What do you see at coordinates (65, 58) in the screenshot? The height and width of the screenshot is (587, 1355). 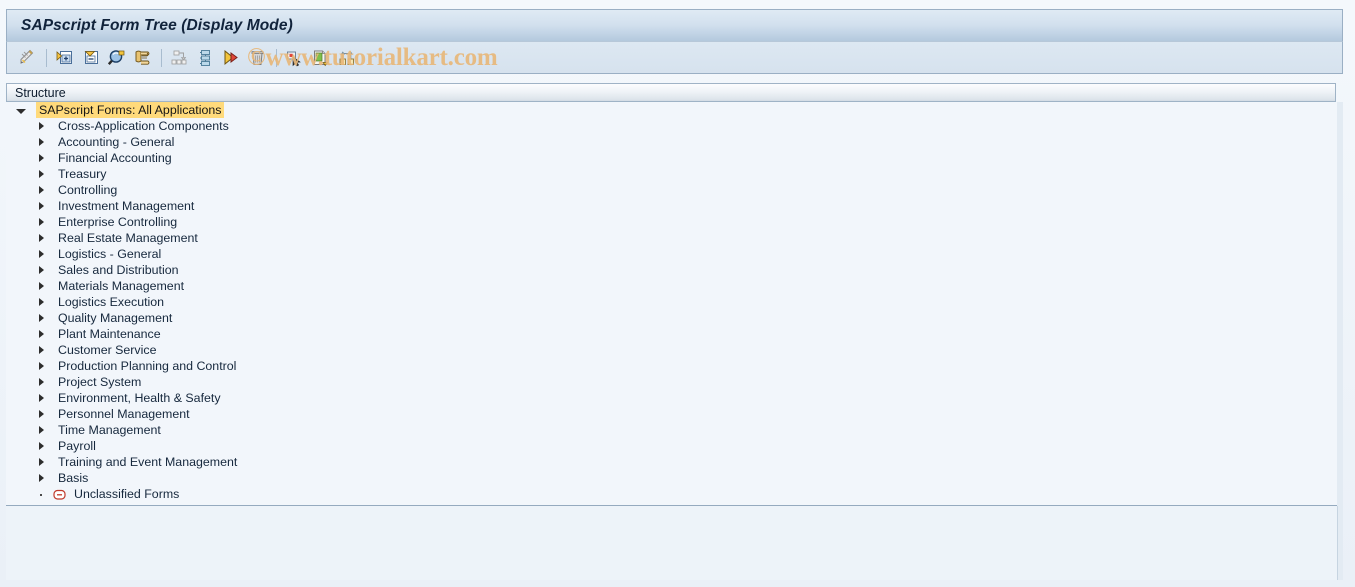 I see `expand-node-icon` at bounding box center [65, 58].